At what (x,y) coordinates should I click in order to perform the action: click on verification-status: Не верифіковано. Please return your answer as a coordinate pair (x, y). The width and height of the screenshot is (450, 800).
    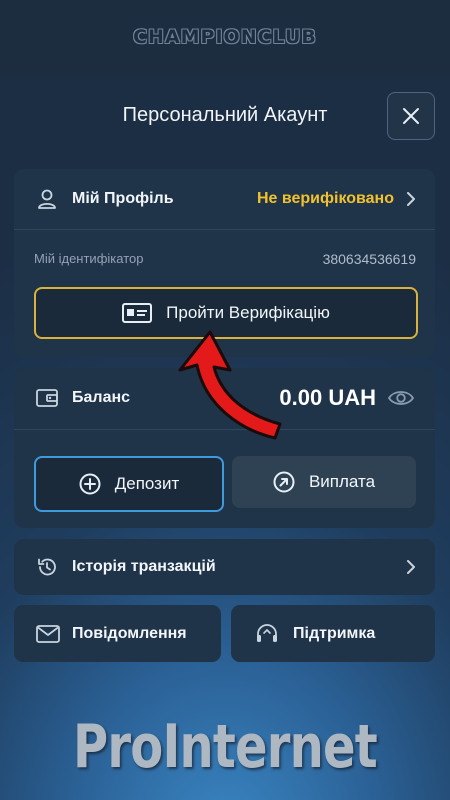
    Looking at the image, I should click on (325, 198).